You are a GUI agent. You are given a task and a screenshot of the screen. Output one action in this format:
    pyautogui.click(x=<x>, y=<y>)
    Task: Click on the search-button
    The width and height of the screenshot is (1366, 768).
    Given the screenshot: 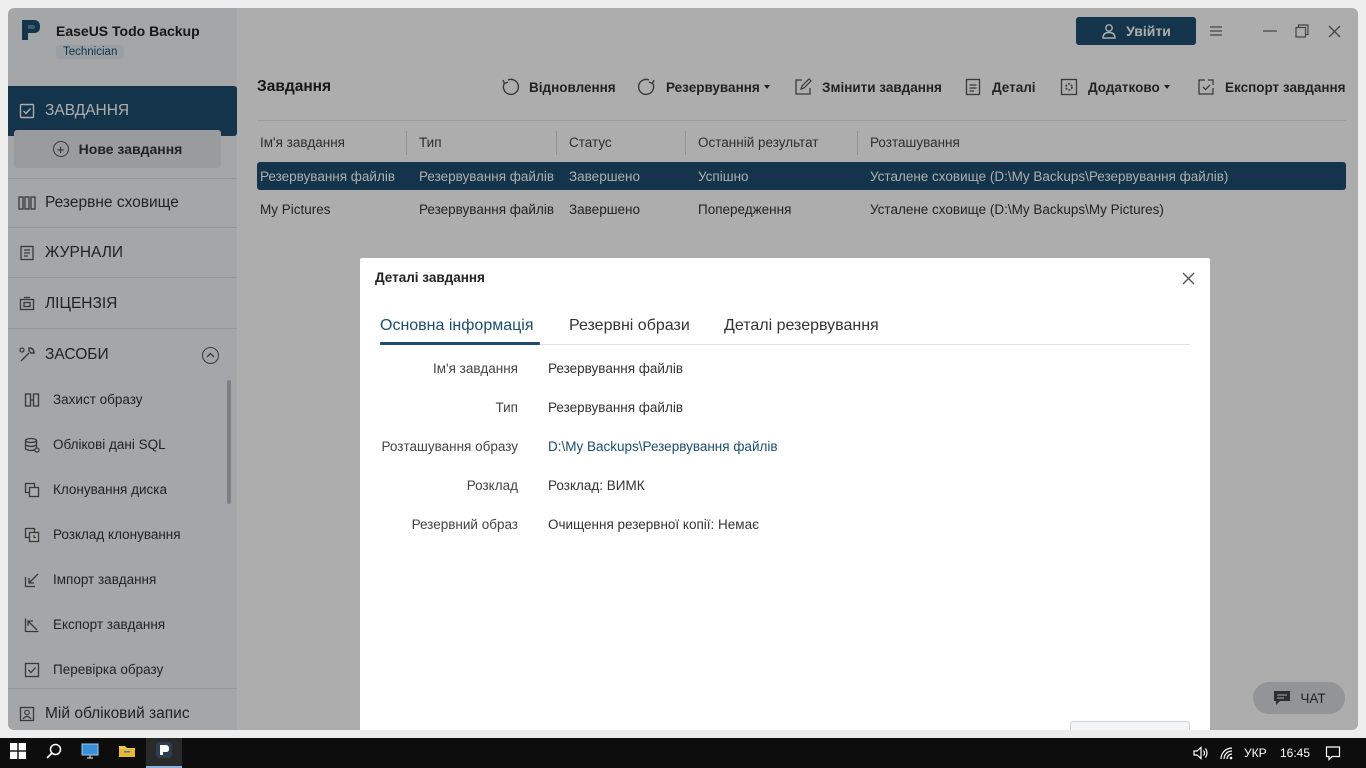 What is the action you would take?
    pyautogui.click(x=54, y=753)
    